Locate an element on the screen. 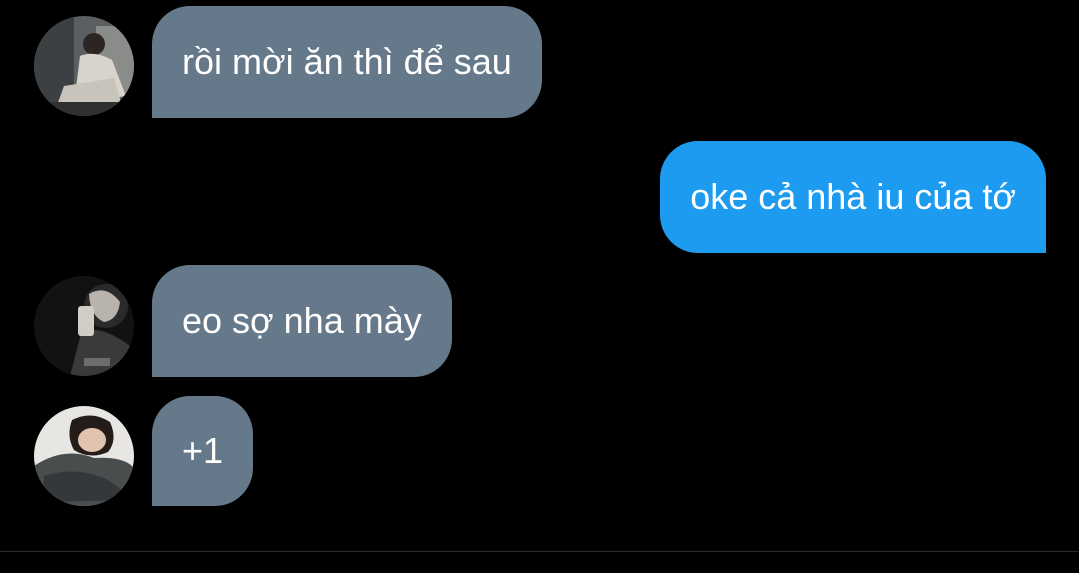  message-text: eo sợ nha mày is located at coordinates (302, 320).